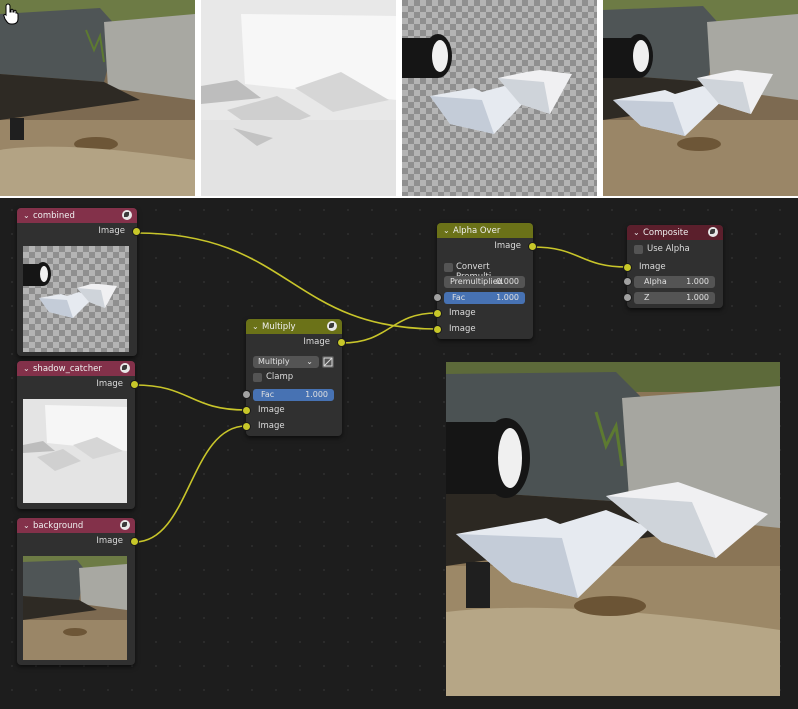  What do you see at coordinates (700, 98) in the screenshot?
I see `preview-final-composite` at bounding box center [700, 98].